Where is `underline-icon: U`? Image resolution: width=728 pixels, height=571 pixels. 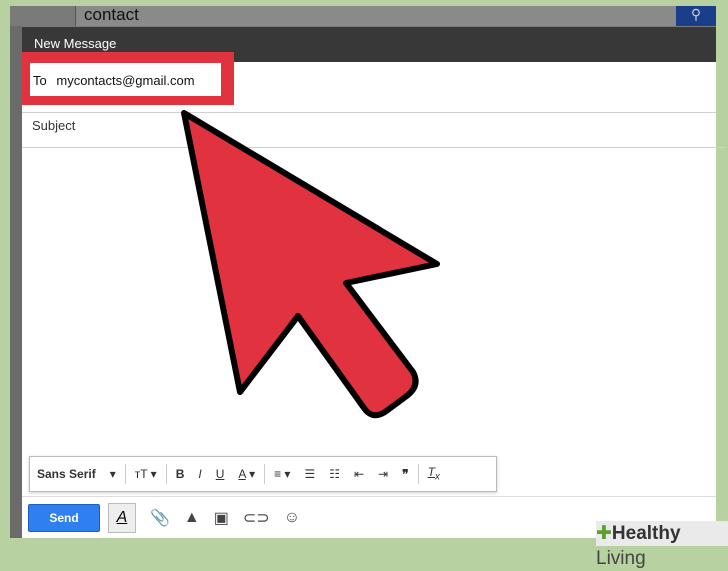 underline-icon: U is located at coordinates (220, 474).